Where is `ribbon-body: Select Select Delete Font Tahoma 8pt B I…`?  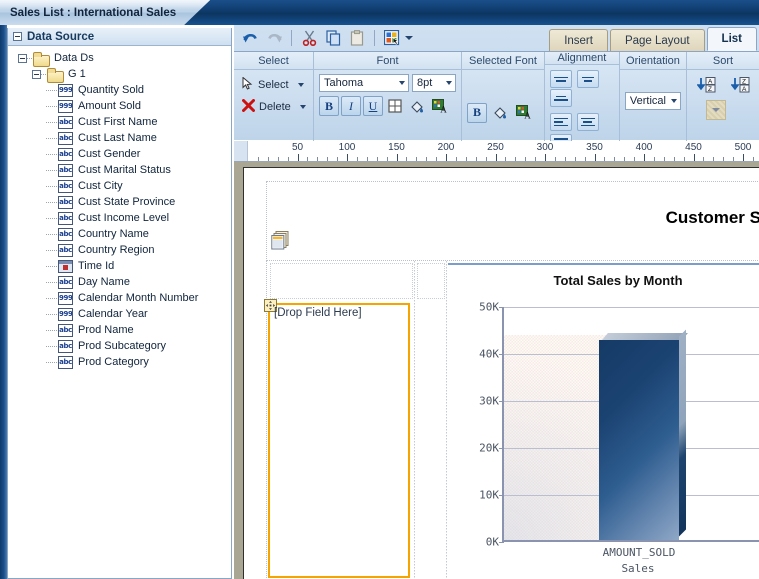
ribbon-body: Select Select Delete Font Tahoma 8pt B I… is located at coordinates (496, 101).